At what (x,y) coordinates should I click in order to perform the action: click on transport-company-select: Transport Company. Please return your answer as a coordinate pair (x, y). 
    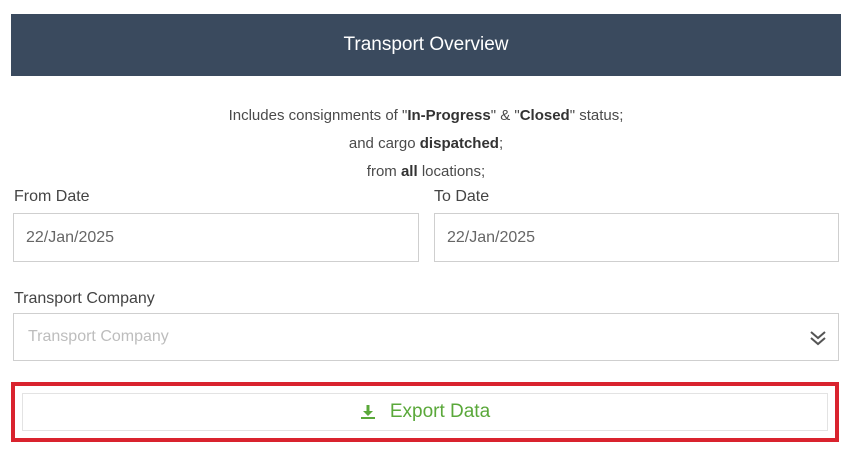
    Looking at the image, I should click on (426, 337).